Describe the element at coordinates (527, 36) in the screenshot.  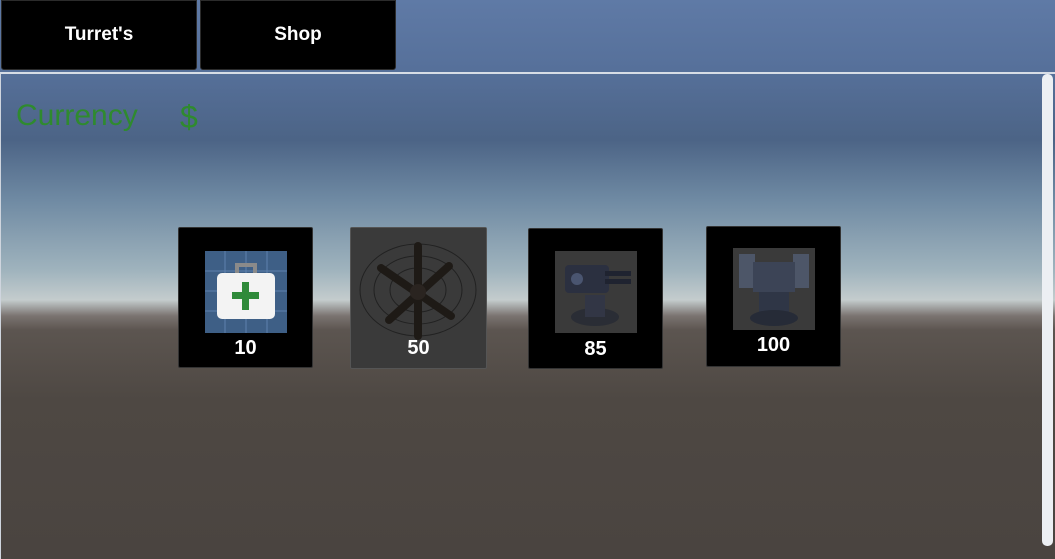
I see `tab-bar: Turret's Shop` at that location.